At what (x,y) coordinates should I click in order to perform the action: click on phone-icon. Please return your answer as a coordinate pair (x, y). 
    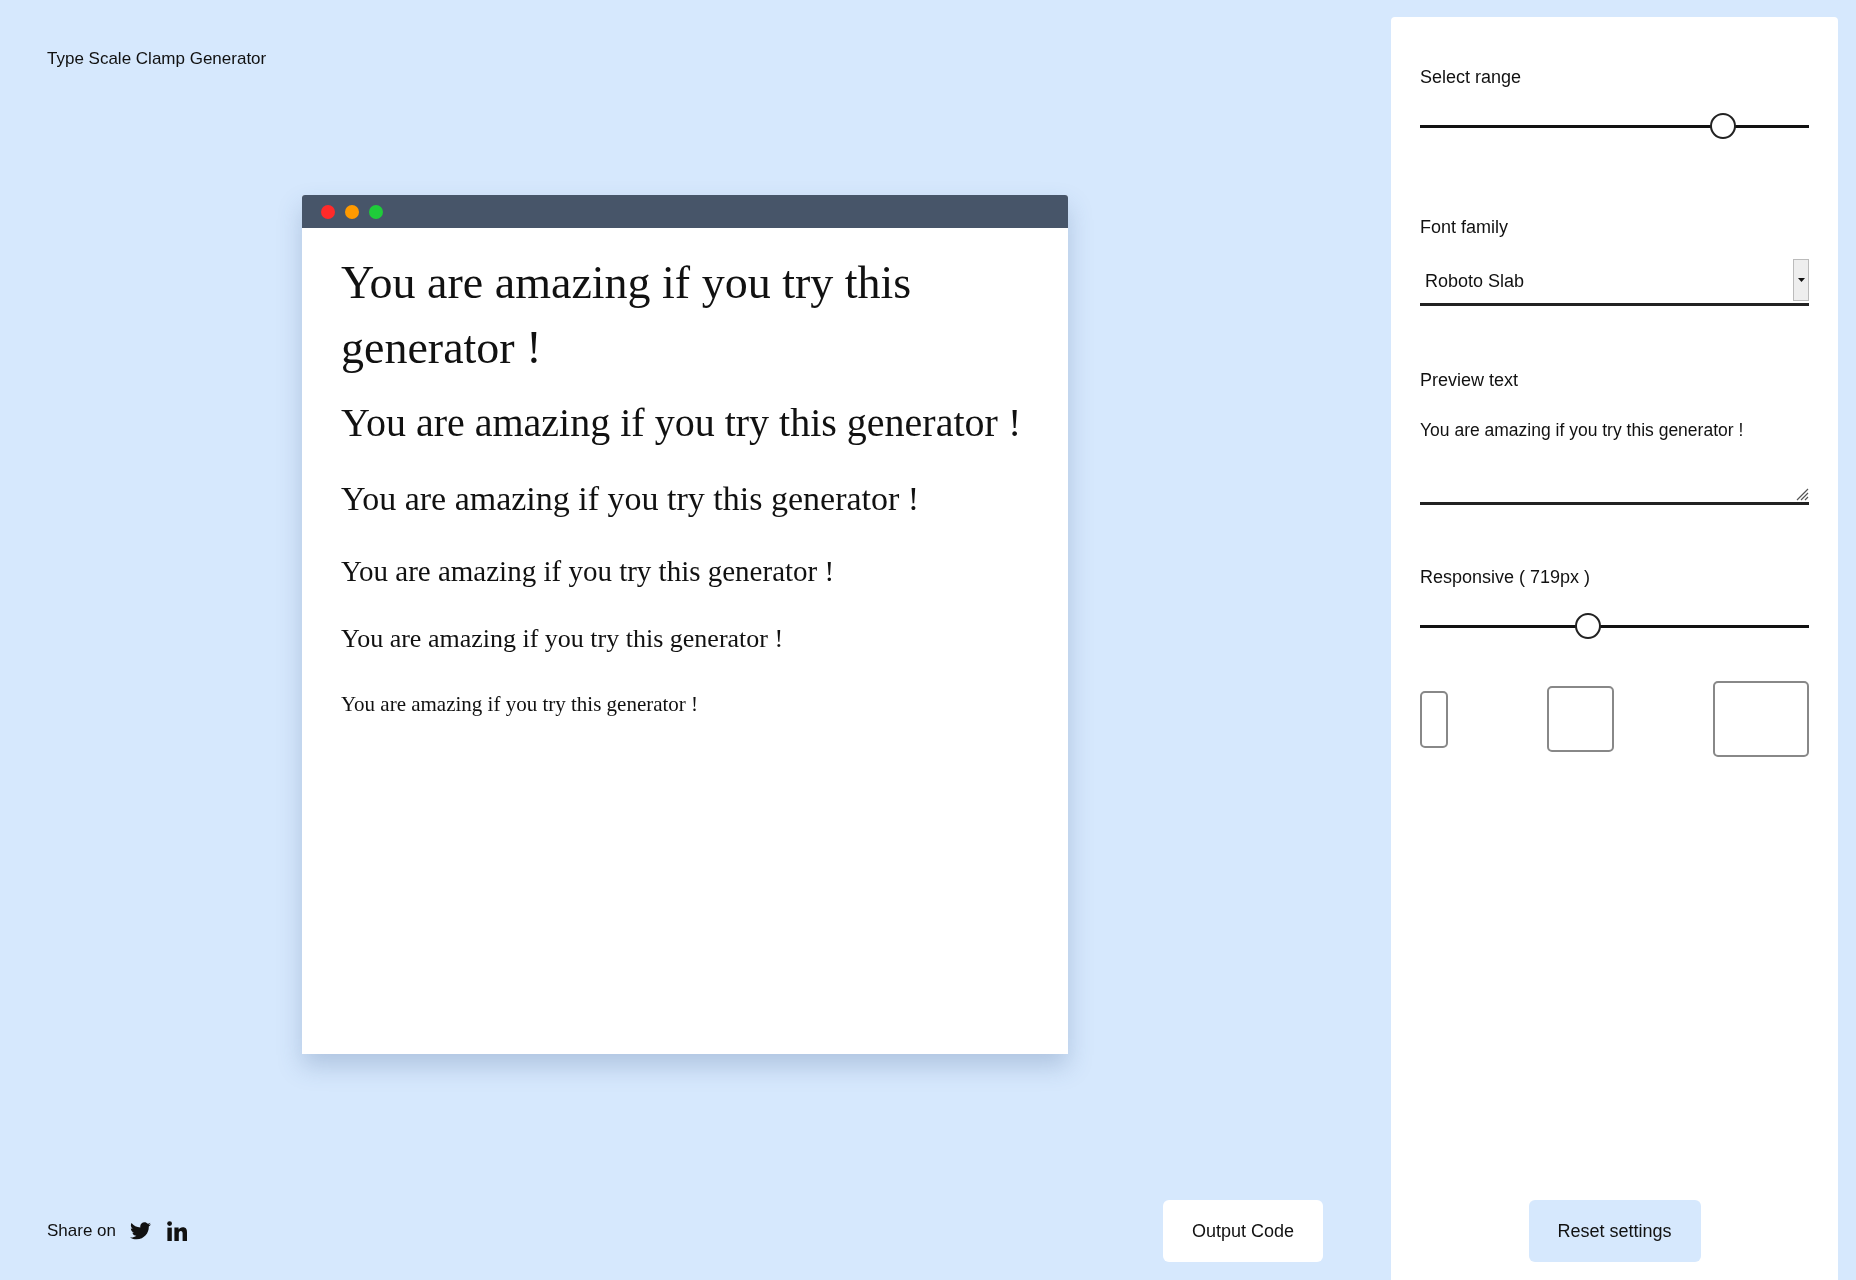
    Looking at the image, I should click on (1434, 719).